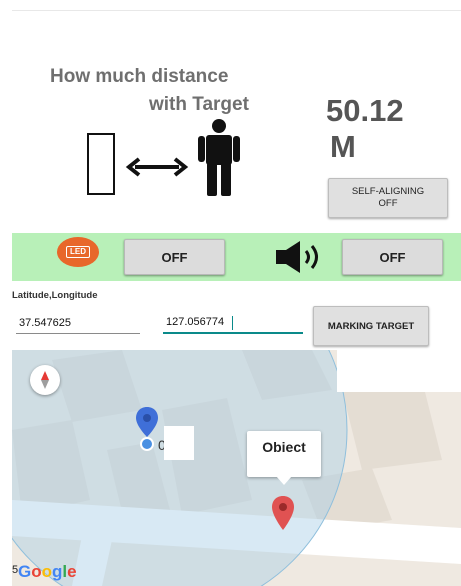 Image resolution: width=461 pixels, height=586 pixels. I want to click on self-aligning-button: SELF-ALIGNING OFF, so click(388, 198).